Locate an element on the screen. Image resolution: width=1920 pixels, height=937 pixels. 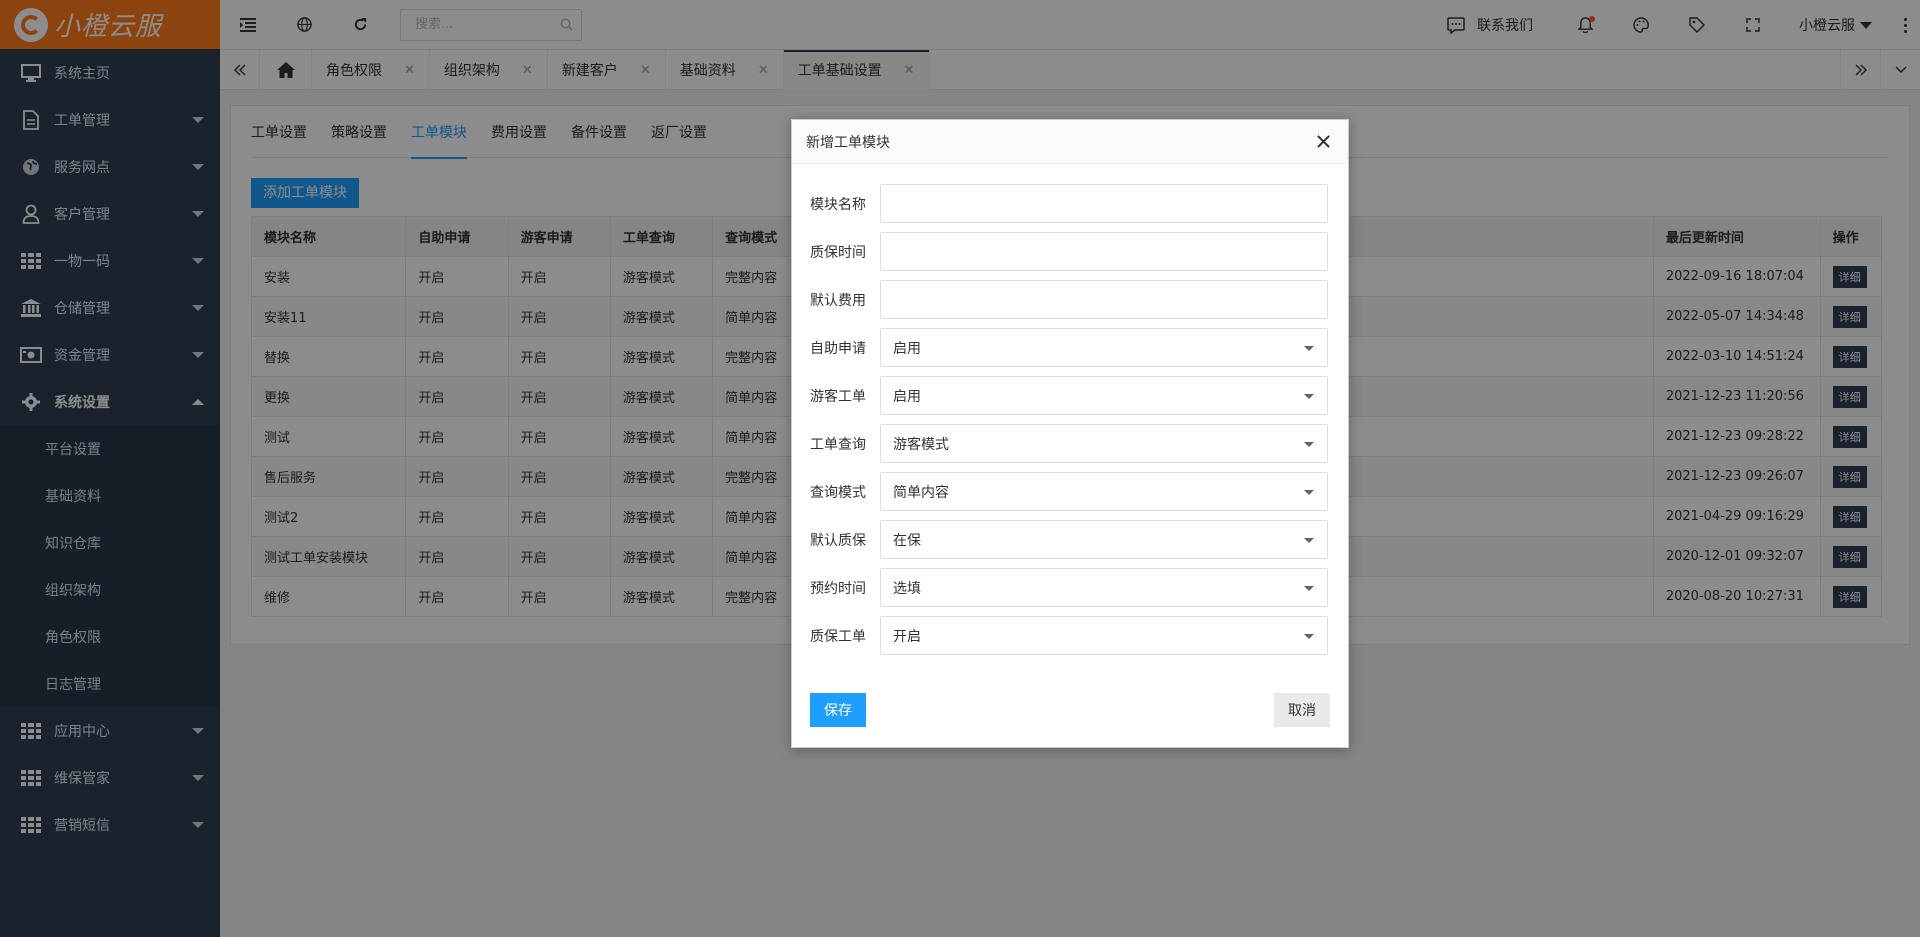
form-row: 自助申请 启用 is located at coordinates (1069, 347).